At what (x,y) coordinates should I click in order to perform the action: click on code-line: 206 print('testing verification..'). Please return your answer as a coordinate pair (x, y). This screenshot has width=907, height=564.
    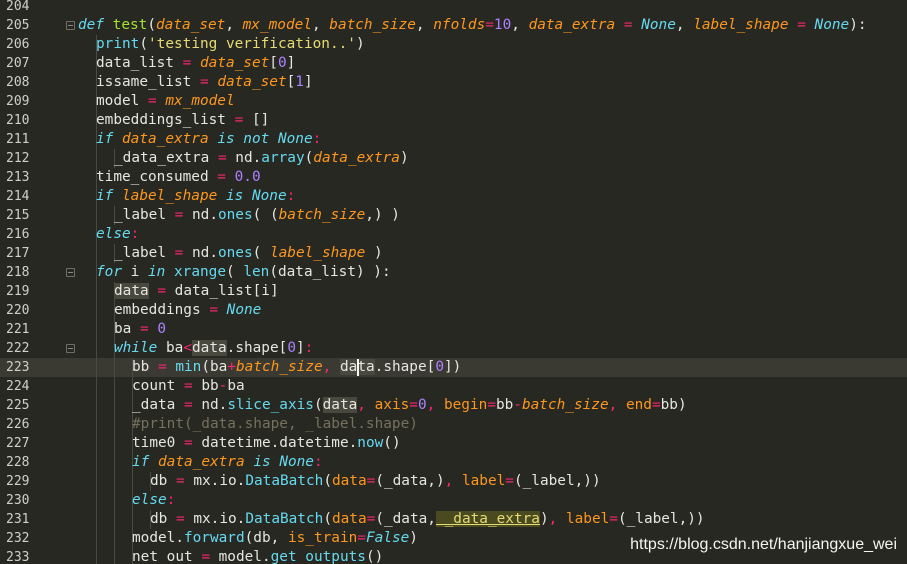
    Looking at the image, I should click on (453, 44).